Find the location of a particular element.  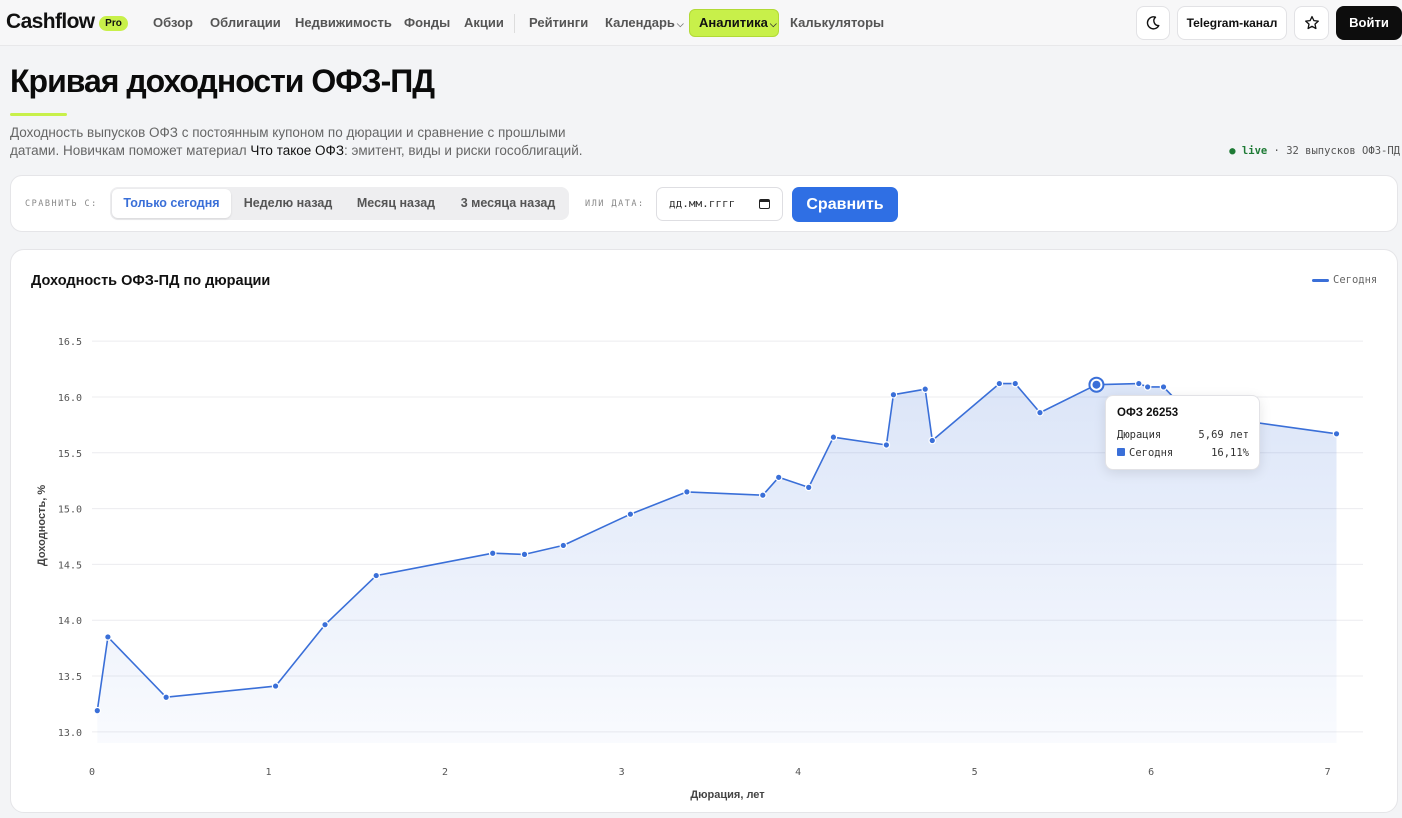

page-title: Кривая доходности ОФЗ-ПД is located at coordinates (222, 81).